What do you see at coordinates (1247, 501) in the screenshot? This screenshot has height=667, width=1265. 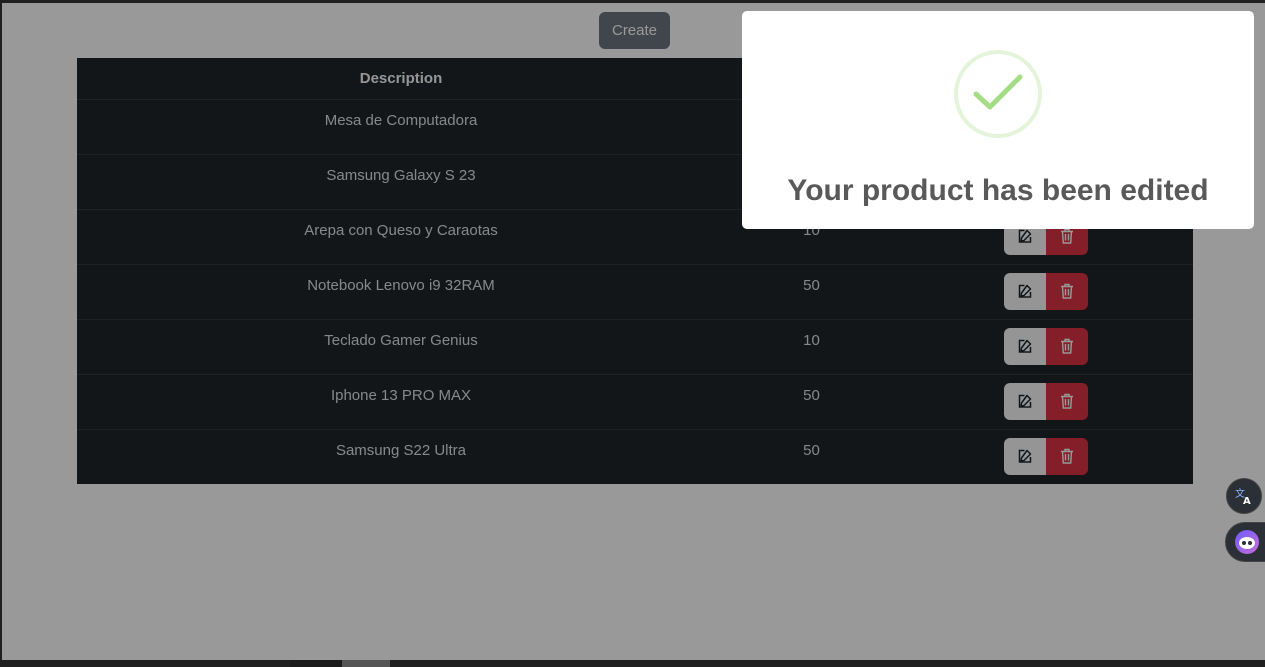 I see `svg-text: A` at bounding box center [1247, 501].